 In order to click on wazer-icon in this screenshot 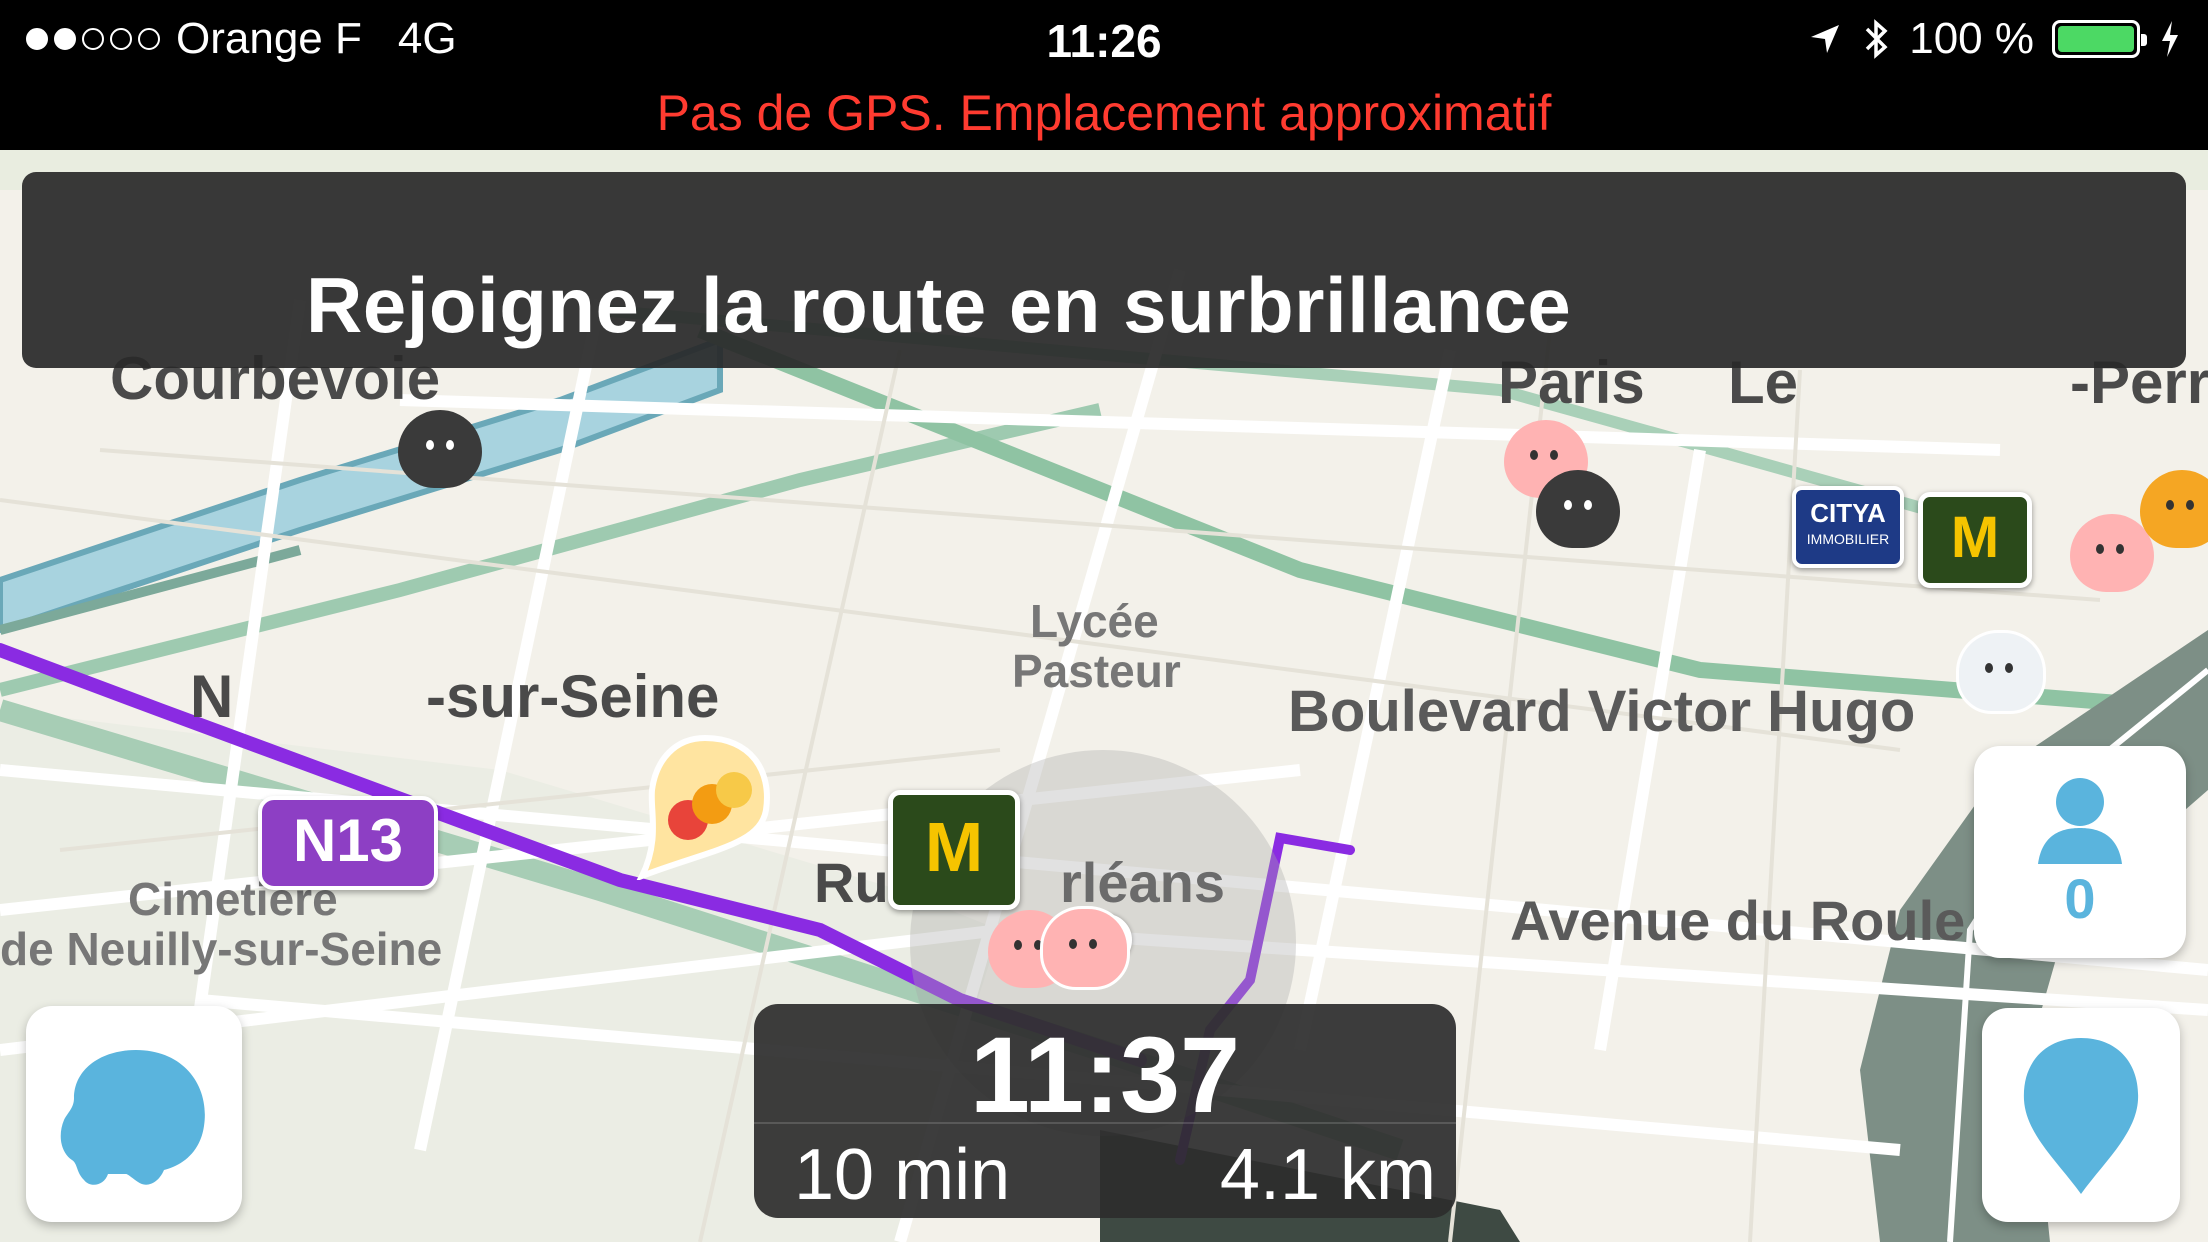, I will do `click(132, 1117)`.